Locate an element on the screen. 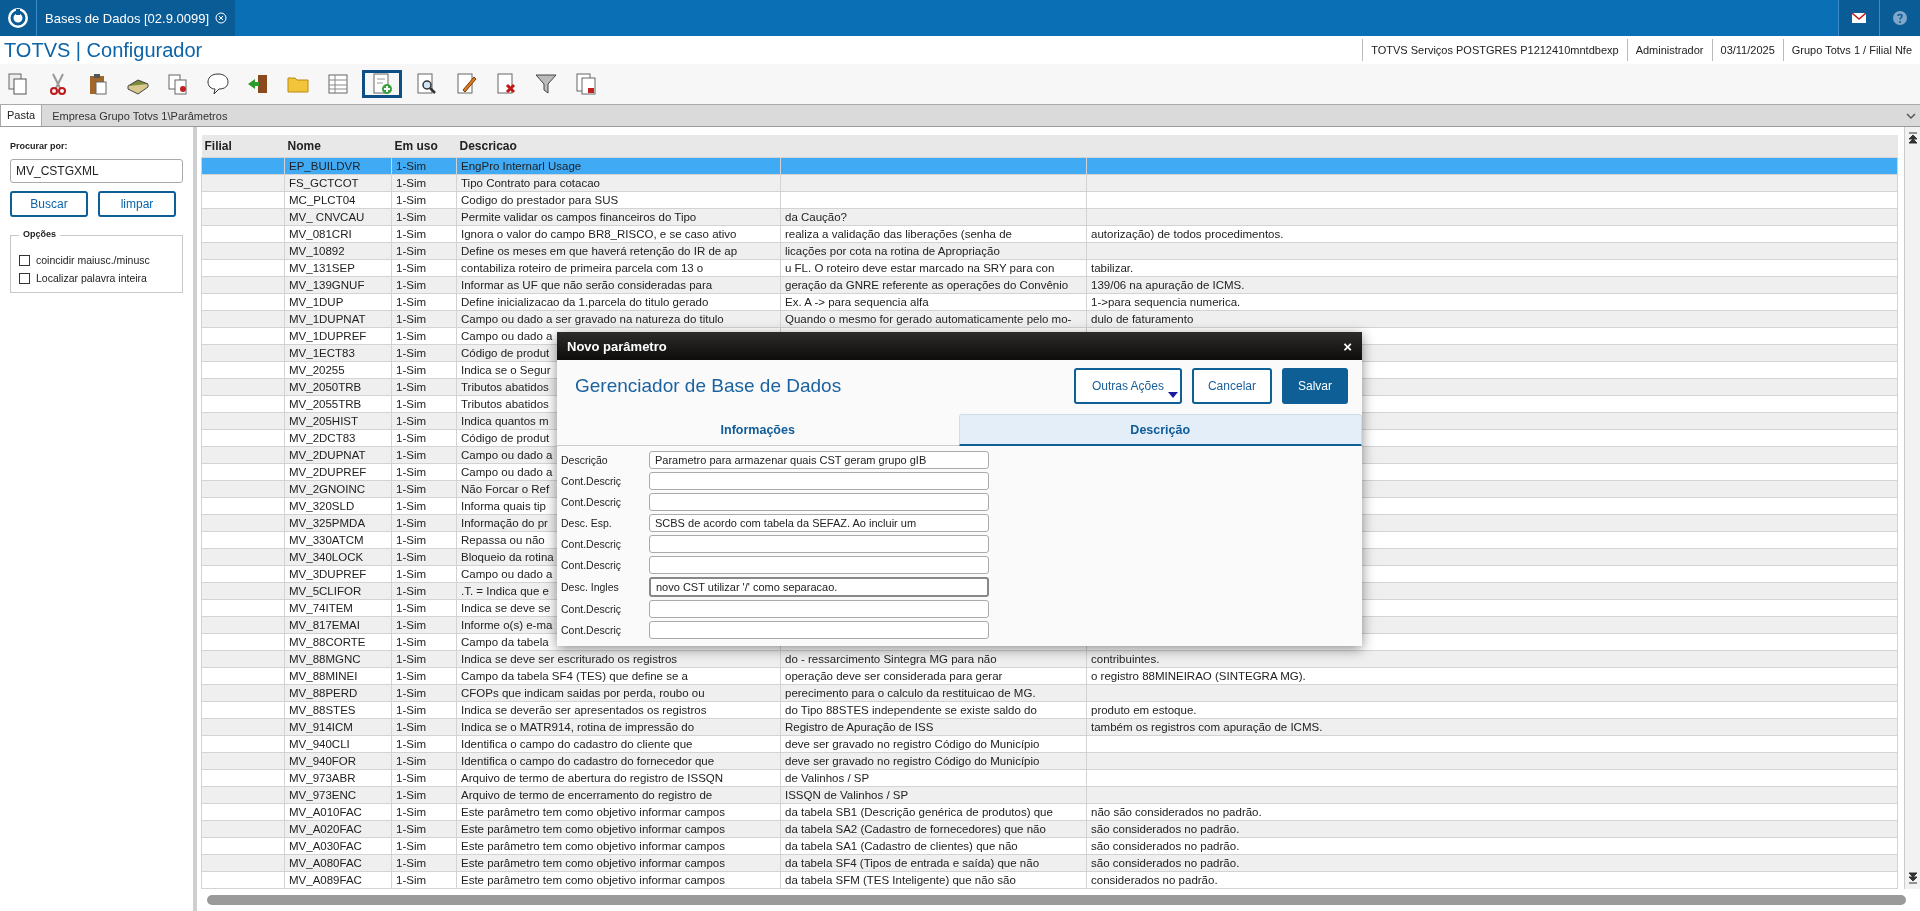 This screenshot has height=911, width=1920. table-cell: MV_2GNOINC is located at coordinates (338, 489).